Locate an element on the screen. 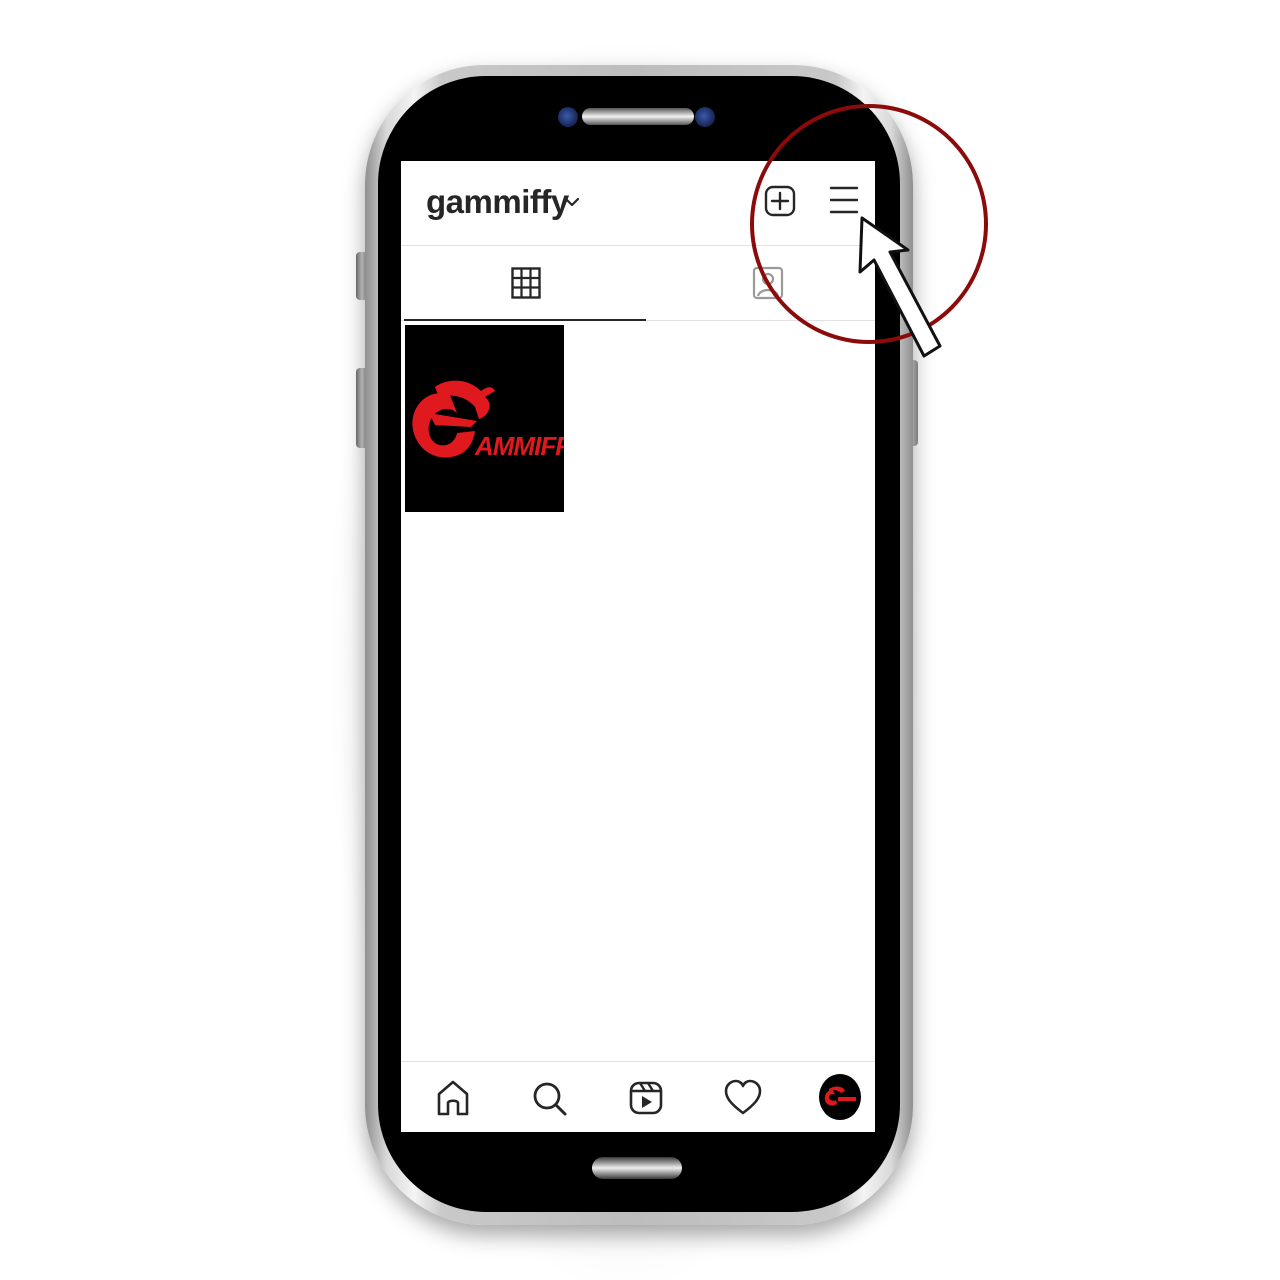 The image size is (1280, 1280). grid-icon is located at coordinates (526, 283).